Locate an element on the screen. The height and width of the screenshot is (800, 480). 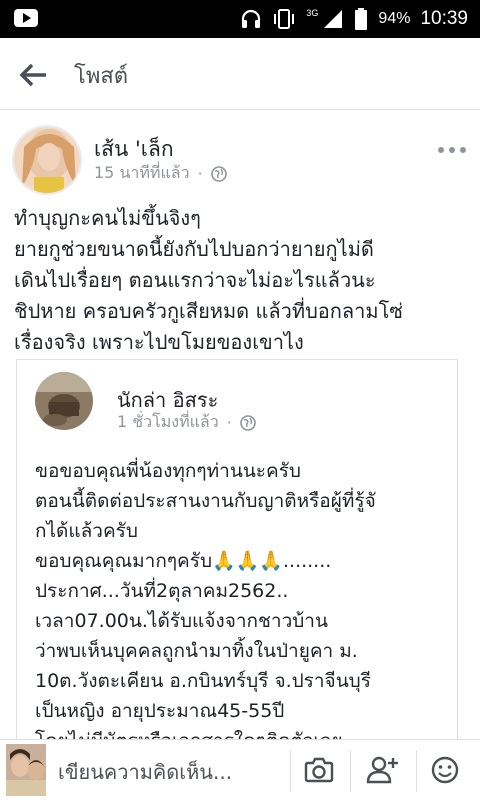
more-icon is located at coordinates (452, 152).